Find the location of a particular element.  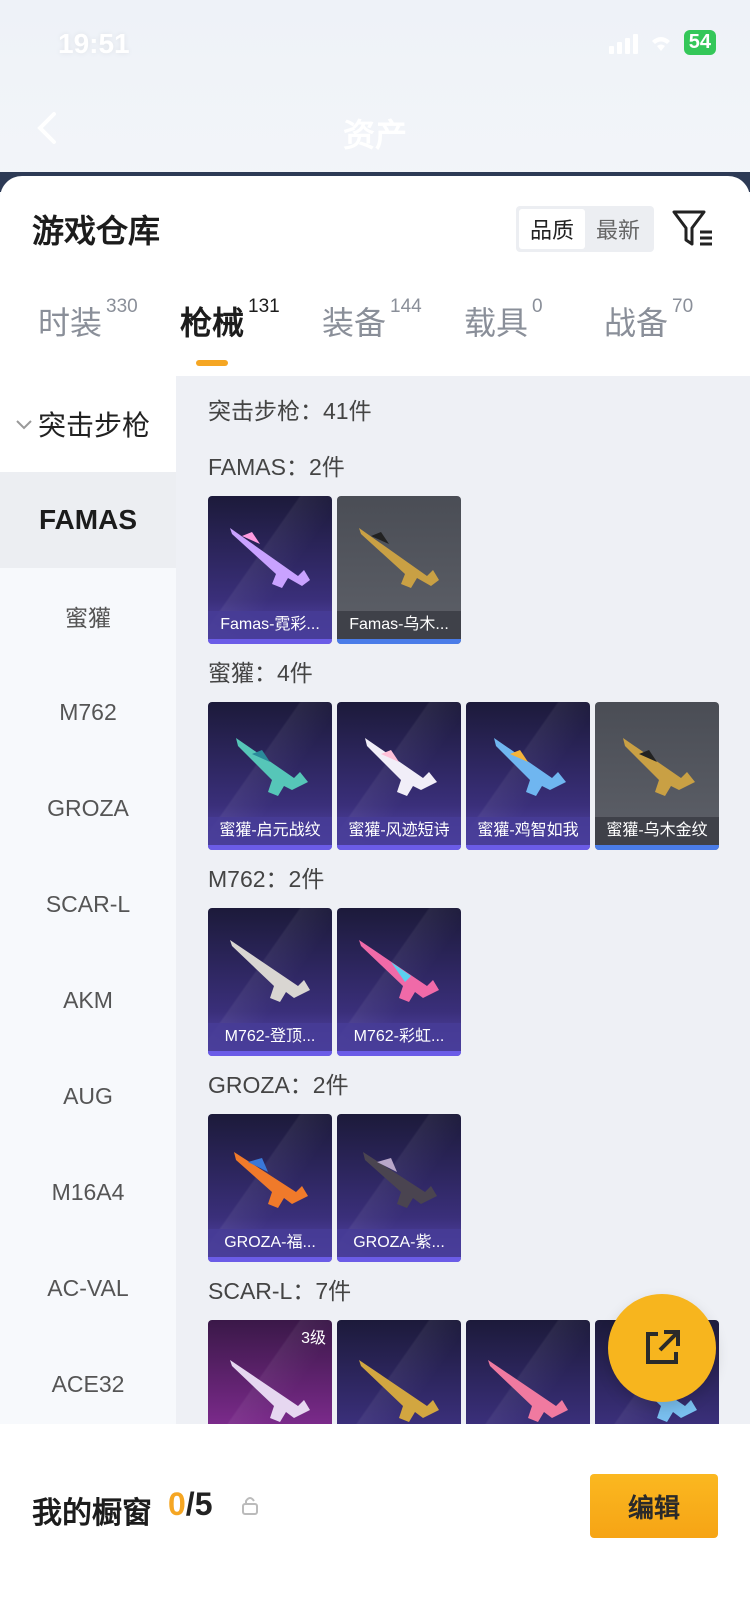

sidebar-item-m762: M762 is located at coordinates (88, 712).